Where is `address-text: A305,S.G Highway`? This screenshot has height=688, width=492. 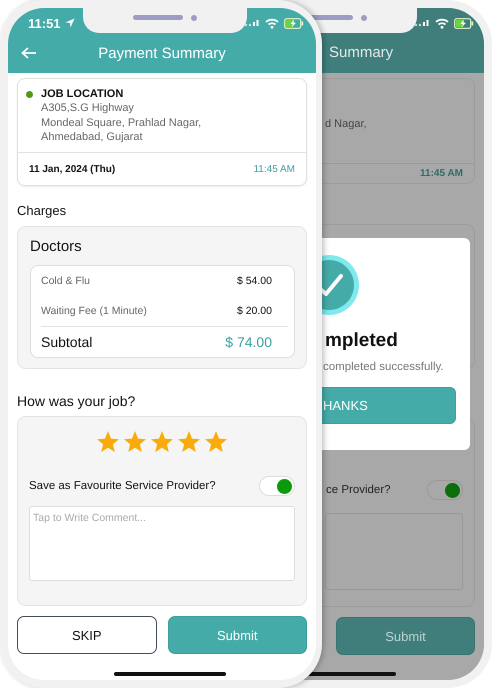 address-text: A305,S.G Highway is located at coordinates (88, 108).